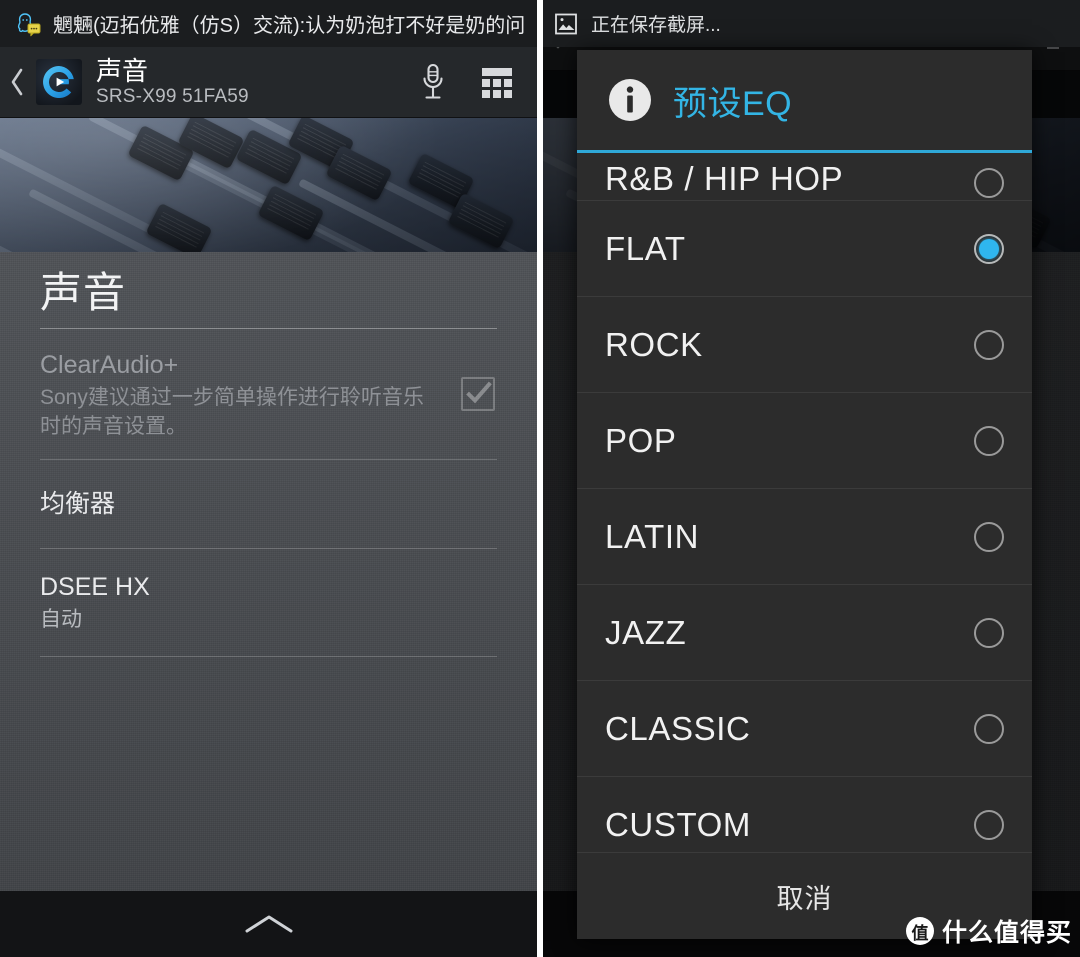 This screenshot has width=1080, height=957. What do you see at coordinates (804, 814) in the screenshot?
I see `eq-option-custom: CUSTOM` at bounding box center [804, 814].